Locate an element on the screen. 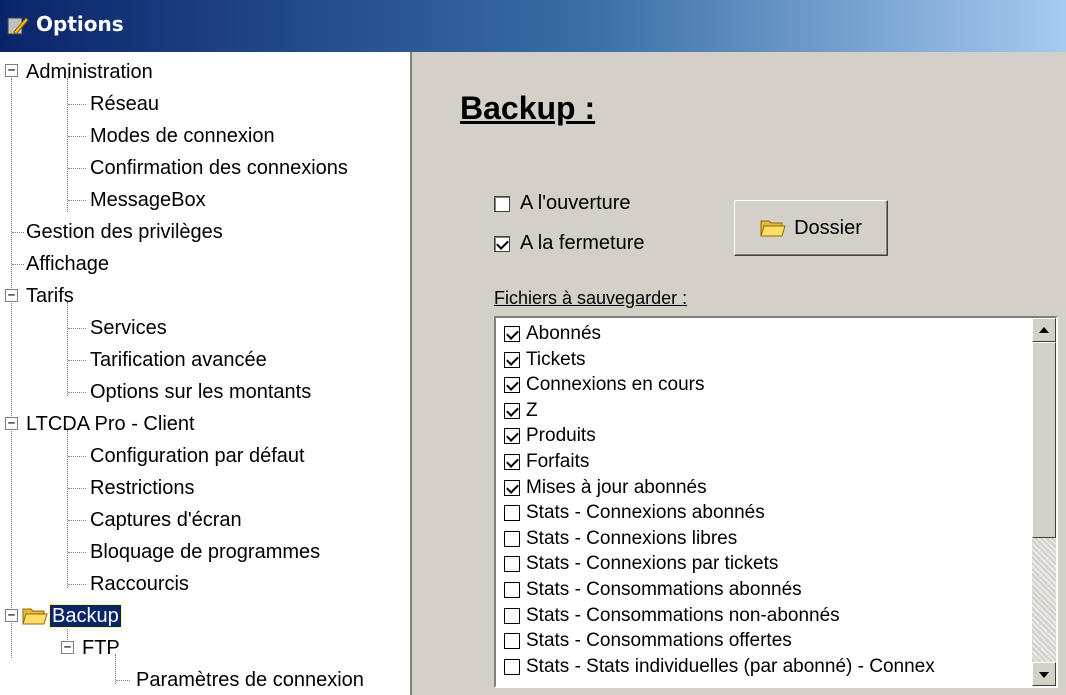 Image resolution: width=1066 pixels, height=695 pixels. arrow-down-icon is located at coordinates (1044, 675).